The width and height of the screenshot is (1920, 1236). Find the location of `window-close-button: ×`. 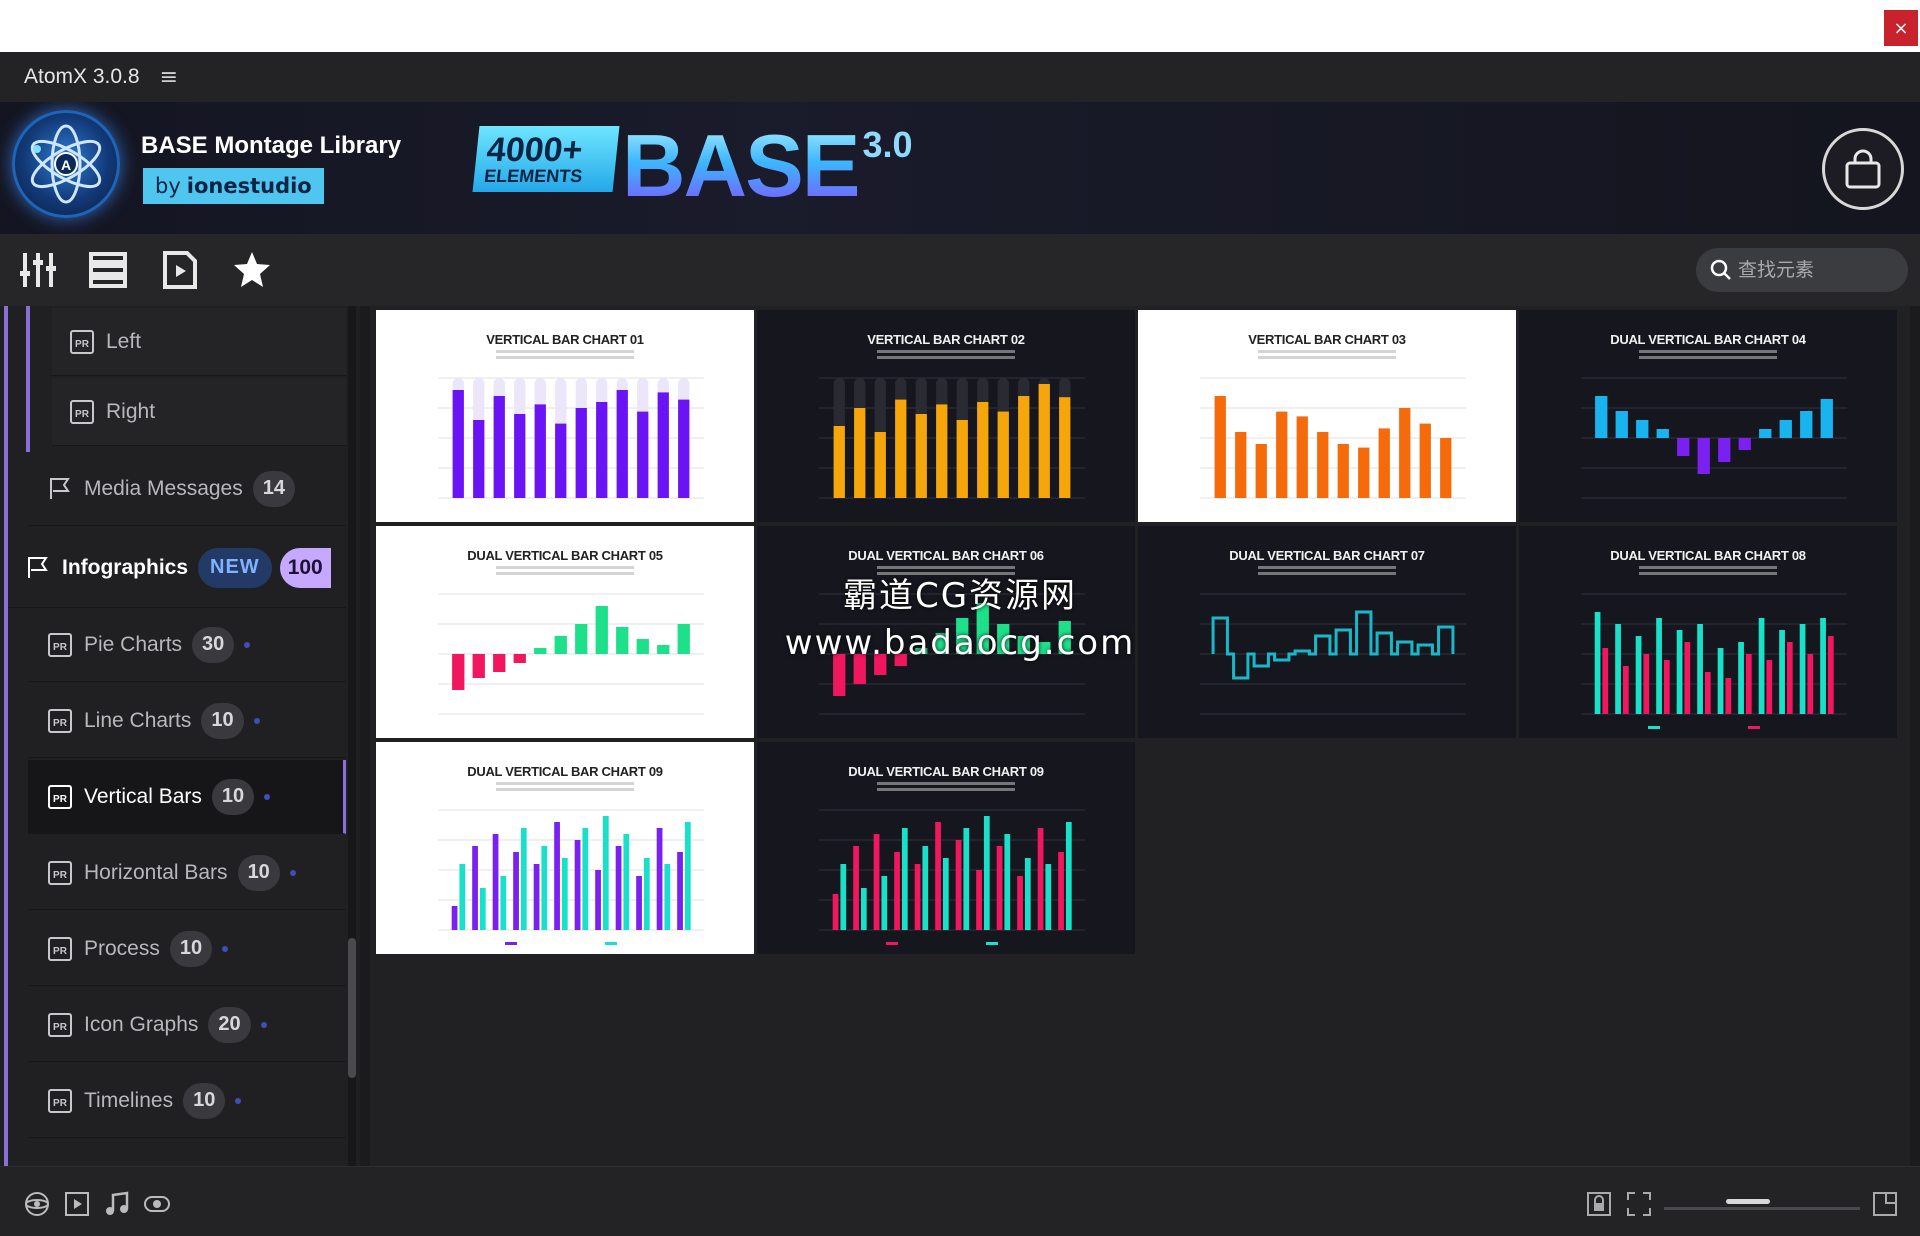

window-close-button: × is located at coordinates (1901, 28).